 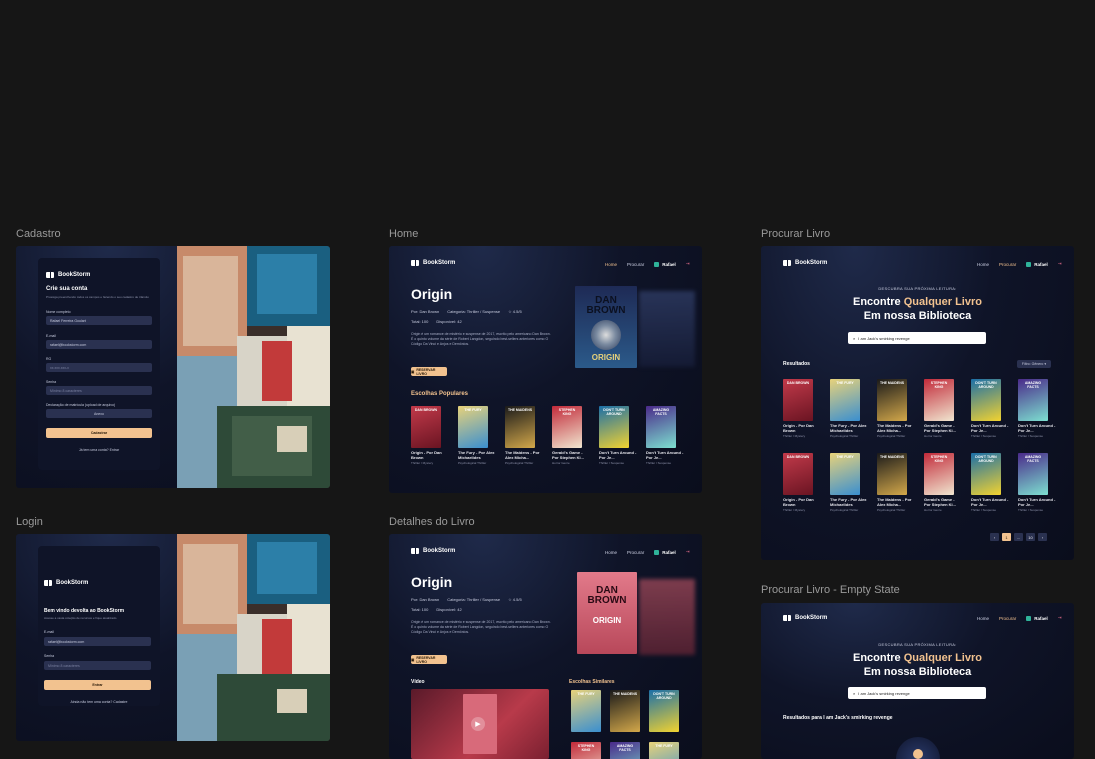 I want to click on signup-link: Ainda não tem uma conta? Cadastre, so click(x=99, y=702).